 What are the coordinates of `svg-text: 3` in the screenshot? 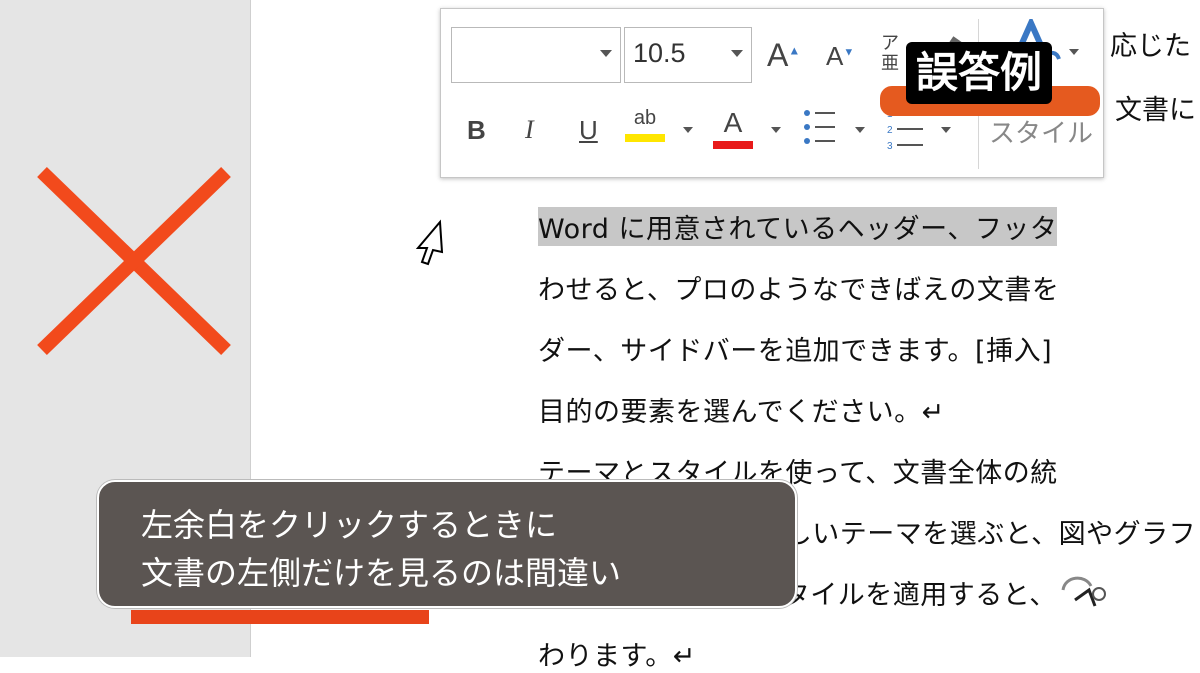 It's located at (890, 146).